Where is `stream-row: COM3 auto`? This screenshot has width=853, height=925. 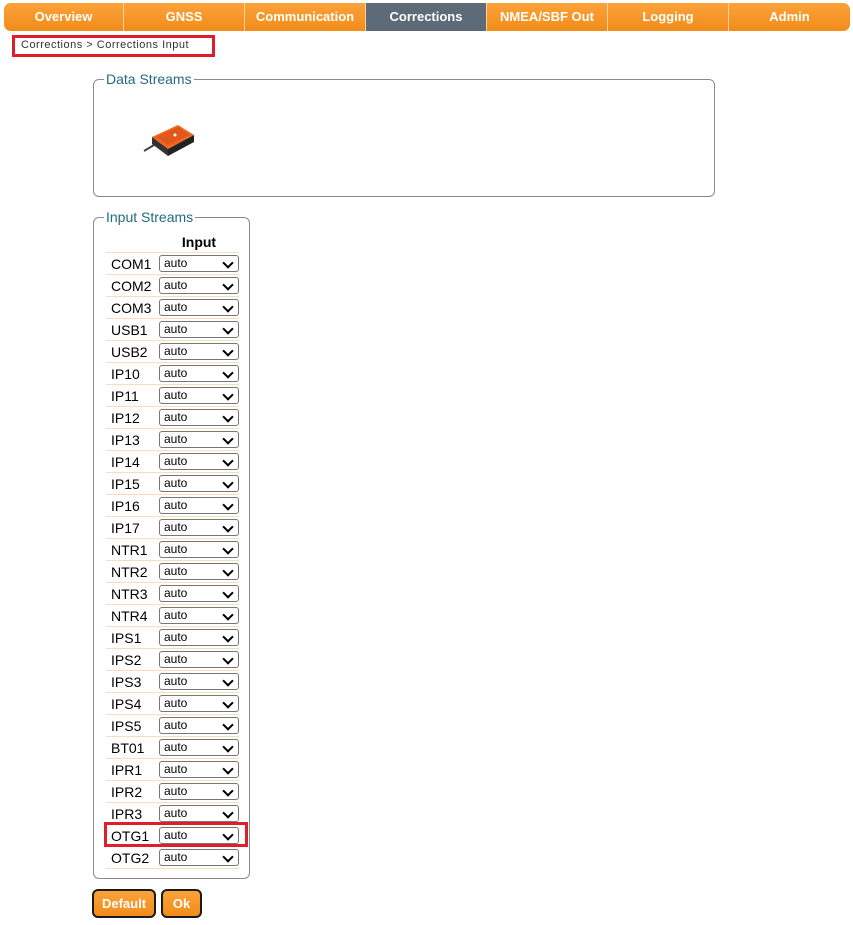
stream-row: COM3 auto is located at coordinates (172, 307).